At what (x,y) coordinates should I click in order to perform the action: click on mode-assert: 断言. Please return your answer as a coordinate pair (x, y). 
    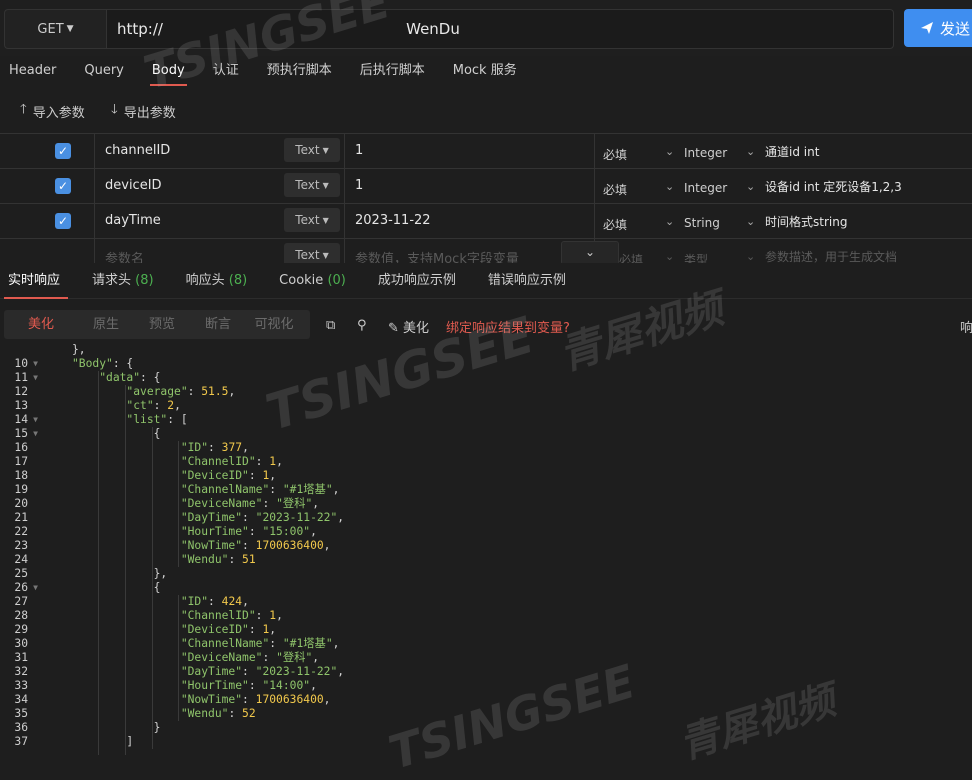
    Looking at the image, I should click on (218, 324).